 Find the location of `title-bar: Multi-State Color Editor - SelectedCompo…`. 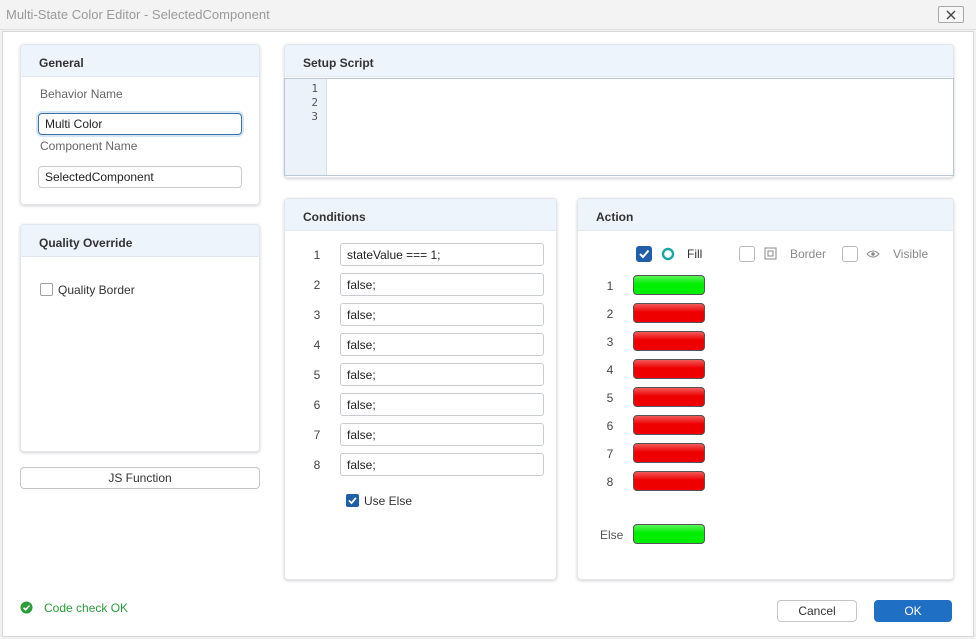

title-bar: Multi-State Color Editor - SelectedCompo… is located at coordinates (488, 15).